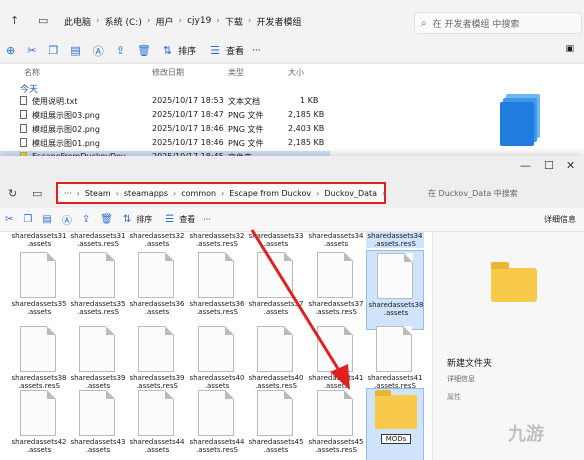  I want to click on file-tile: sharedassets38 .assets, so click(395, 290).